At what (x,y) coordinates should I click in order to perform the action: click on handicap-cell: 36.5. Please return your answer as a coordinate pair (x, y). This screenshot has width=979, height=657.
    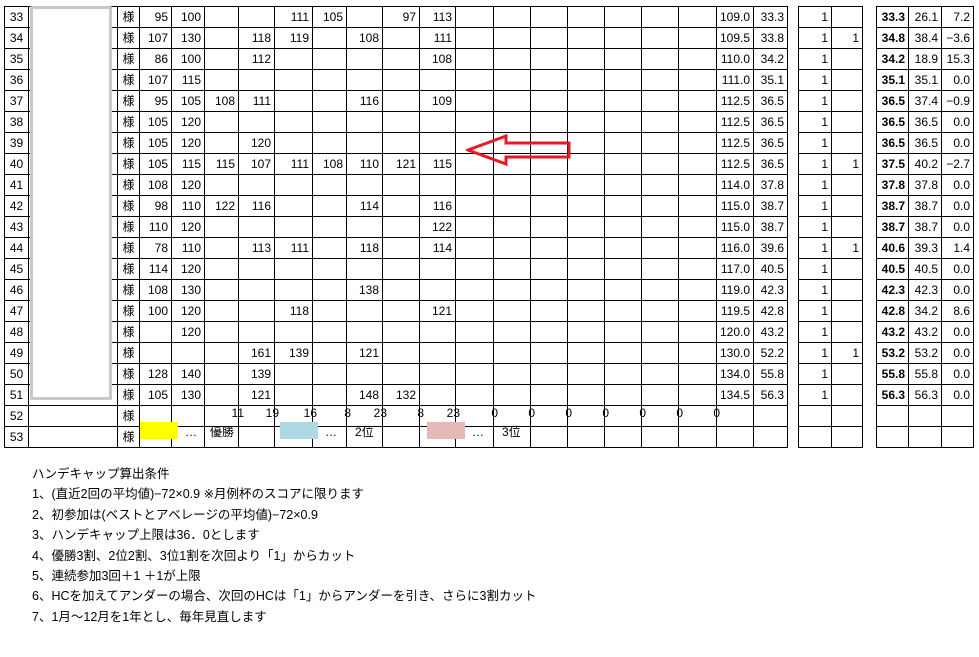
    Looking at the image, I should click on (892, 101).